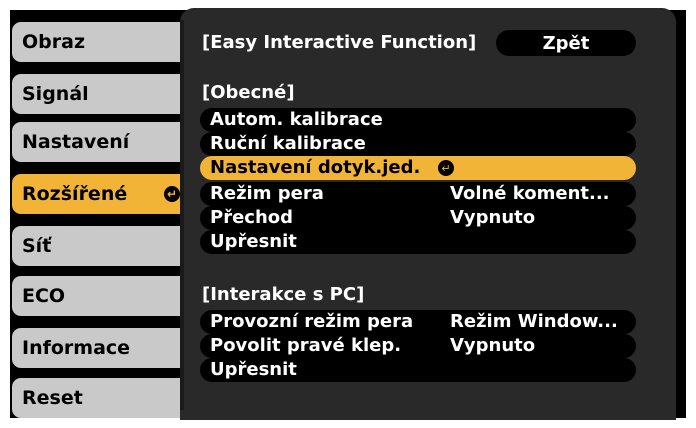 Image resolution: width=696 pixels, height=428 pixels. What do you see at coordinates (101, 246) in the screenshot?
I see `menu-item-sit: Síť` at bounding box center [101, 246].